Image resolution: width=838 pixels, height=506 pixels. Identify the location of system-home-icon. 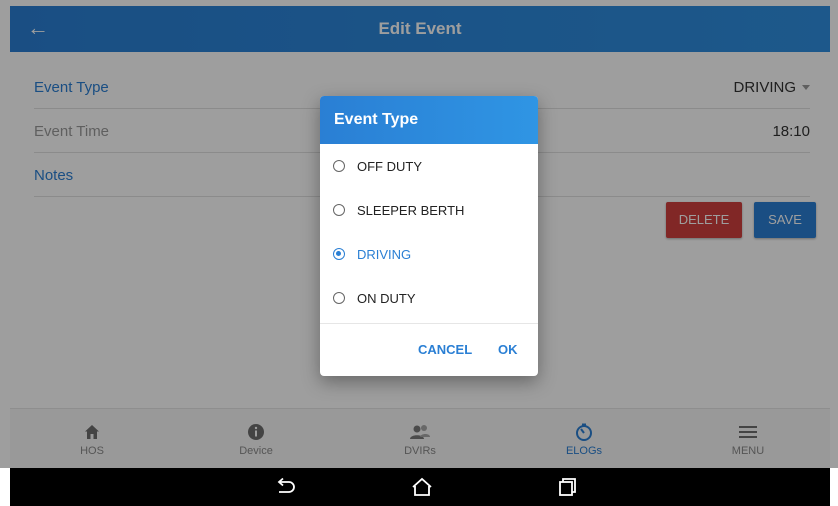
(422, 487).